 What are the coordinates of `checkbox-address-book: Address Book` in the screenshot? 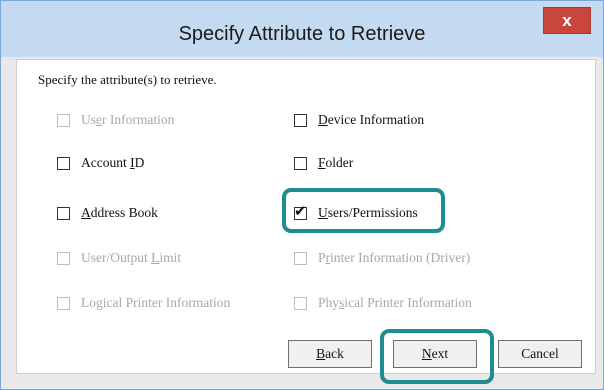 It's located at (107, 213).